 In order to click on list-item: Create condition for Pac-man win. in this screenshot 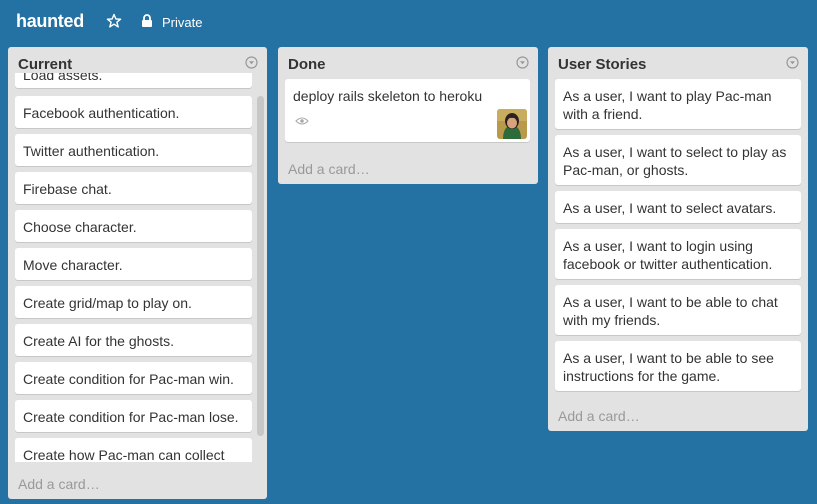, I will do `click(133, 378)`.